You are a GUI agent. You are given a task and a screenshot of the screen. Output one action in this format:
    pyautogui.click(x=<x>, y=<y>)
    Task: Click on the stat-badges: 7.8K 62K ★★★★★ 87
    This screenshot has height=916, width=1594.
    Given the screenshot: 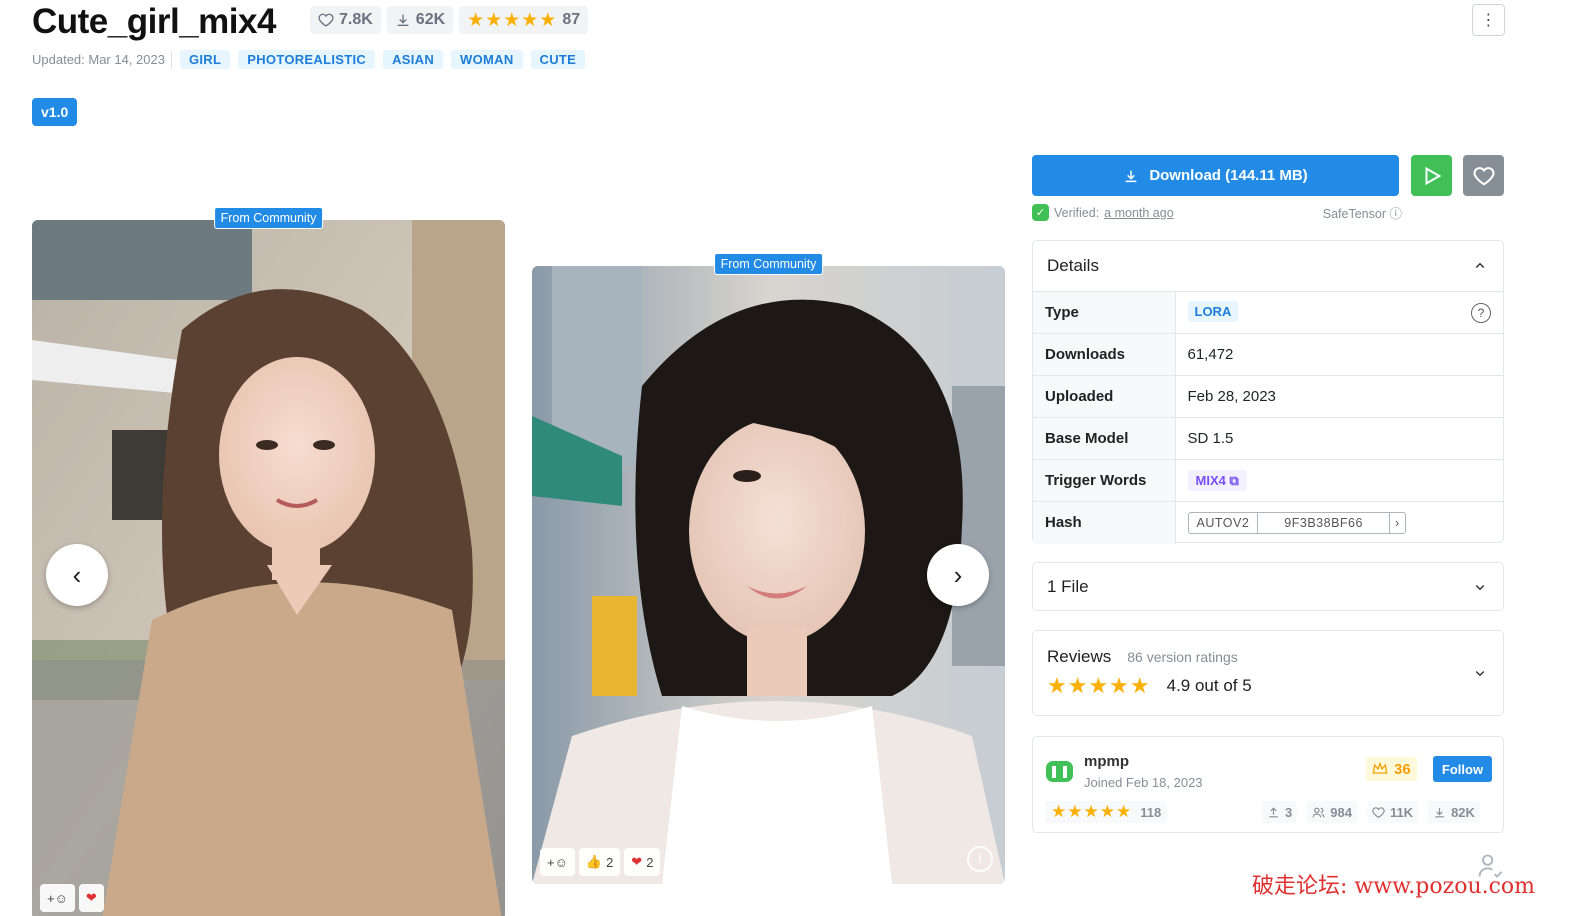 What is the action you would take?
    pyautogui.click(x=449, y=20)
    